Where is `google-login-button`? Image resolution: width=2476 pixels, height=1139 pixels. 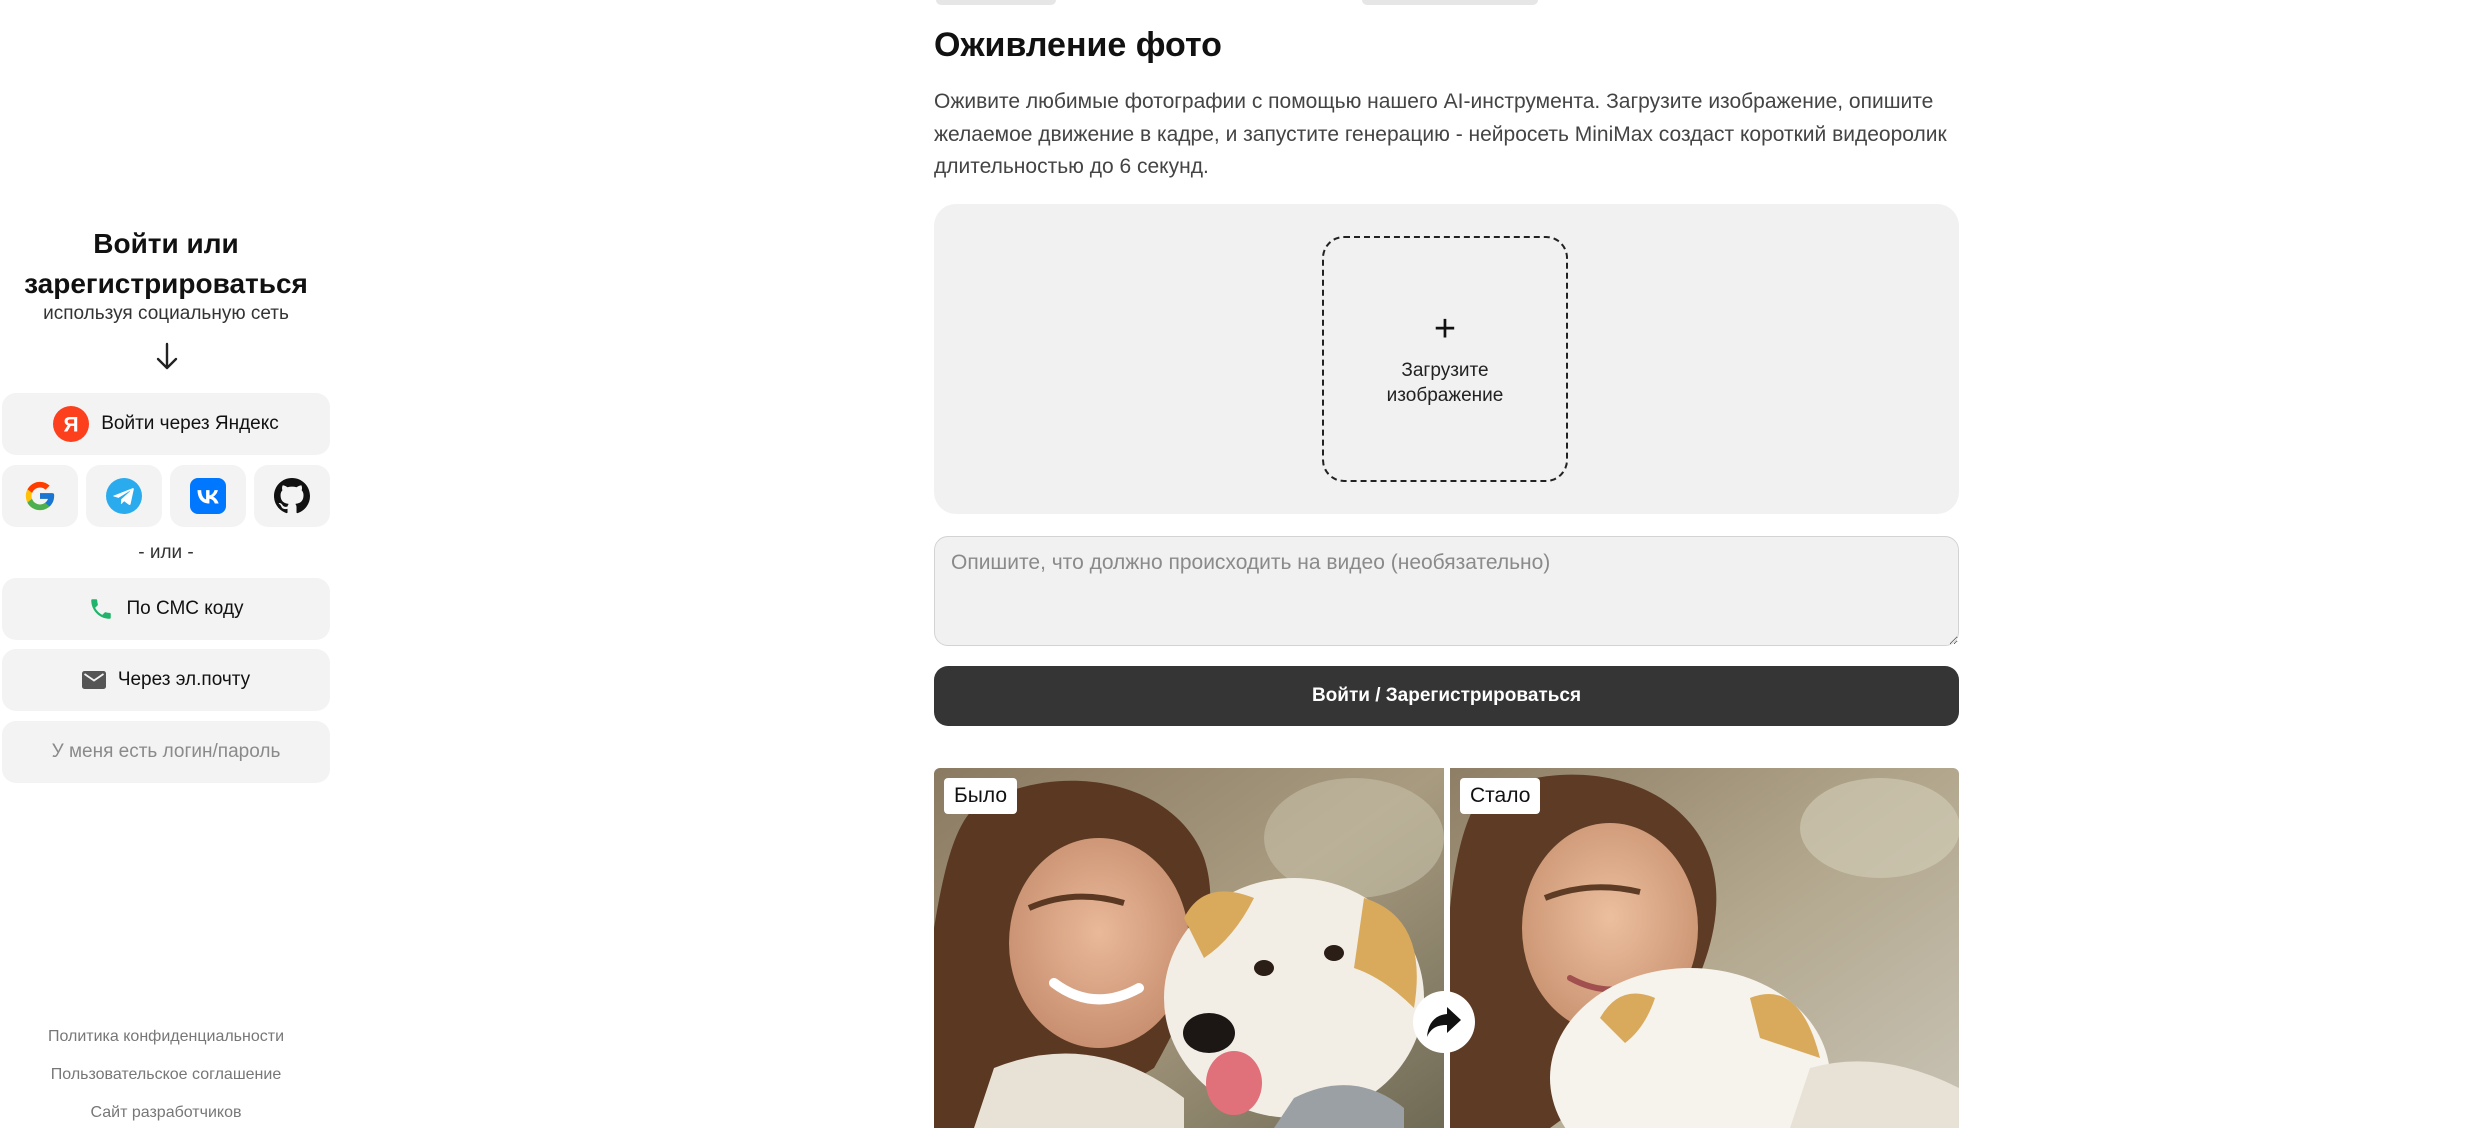
google-login-button is located at coordinates (40, 496).